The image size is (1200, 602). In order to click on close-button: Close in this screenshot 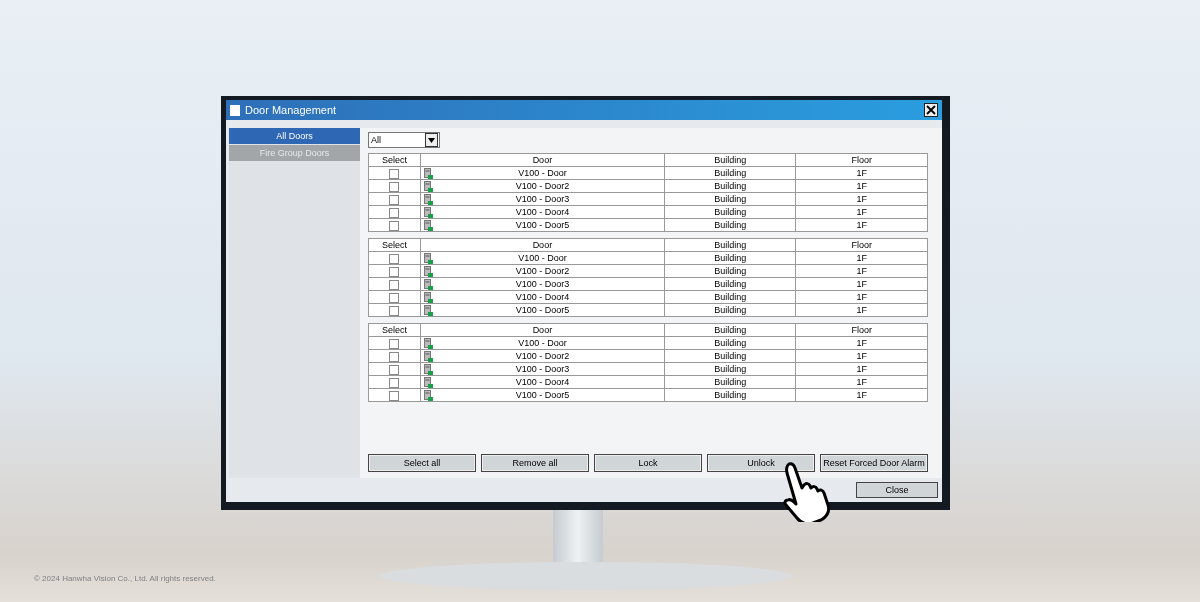, I will do `click(897, 490)`.